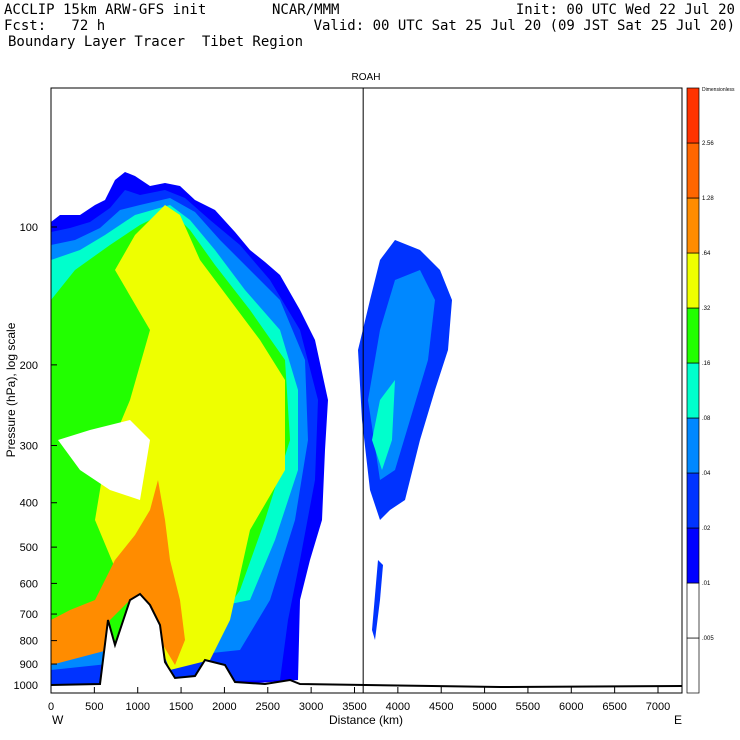 This screenshot has width=740, height=740. Describe the element at coordinates (224, 707) in the screenshot. I see `x-tick-label: 2000` at that location.